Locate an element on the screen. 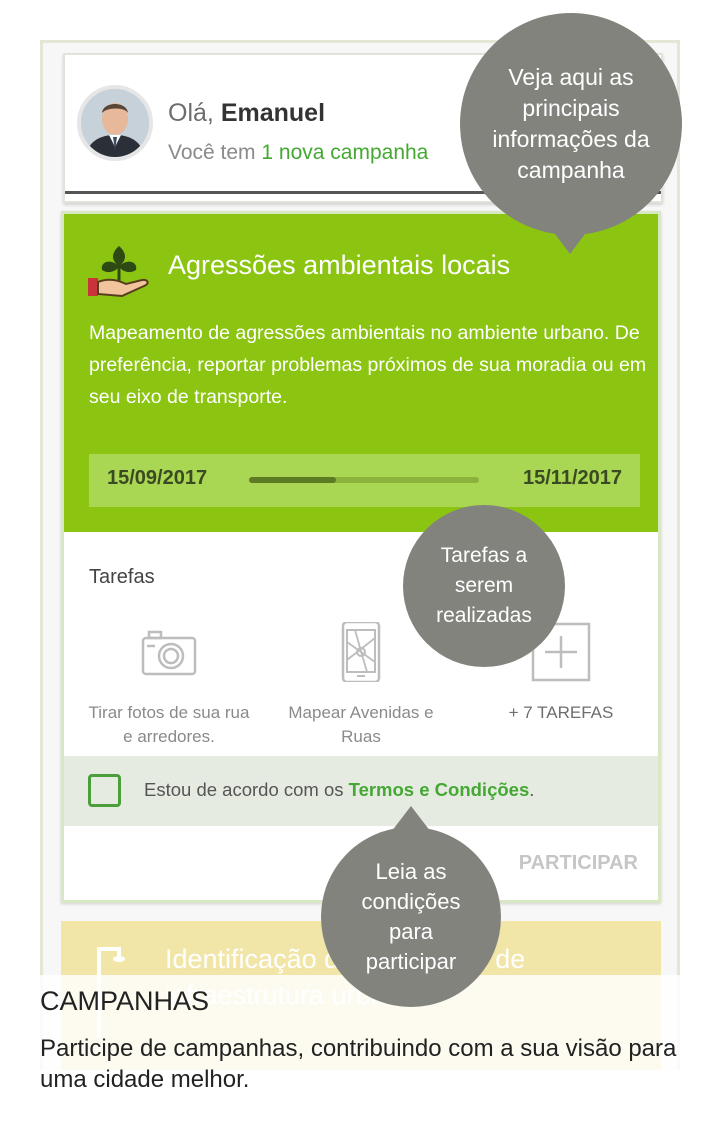 The image size is (720, 1125). tasks-title: Tarefas is located at coordinates (122, 577).